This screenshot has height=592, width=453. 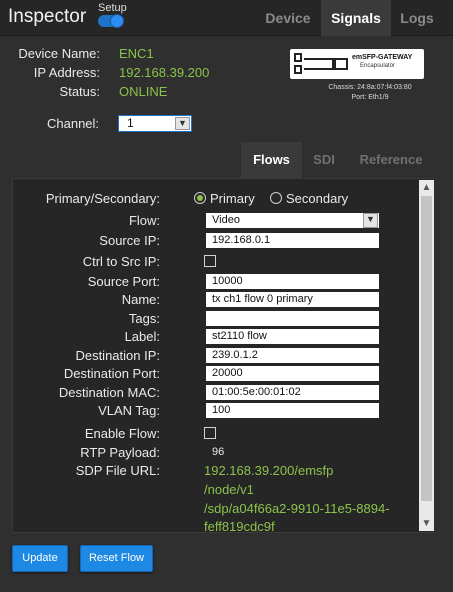 I want to click on destination-mac-input: 01:00:5e:00:01:02, so click(x=292, y=392).